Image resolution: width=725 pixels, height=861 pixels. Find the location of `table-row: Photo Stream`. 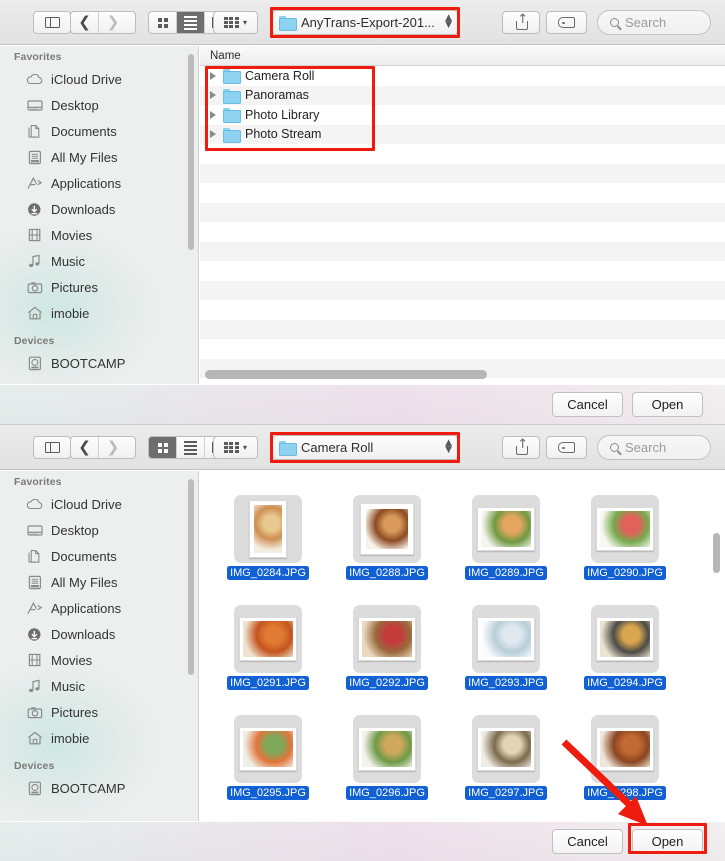

table-row: Photo Stream is located at coordinates (462, 134).